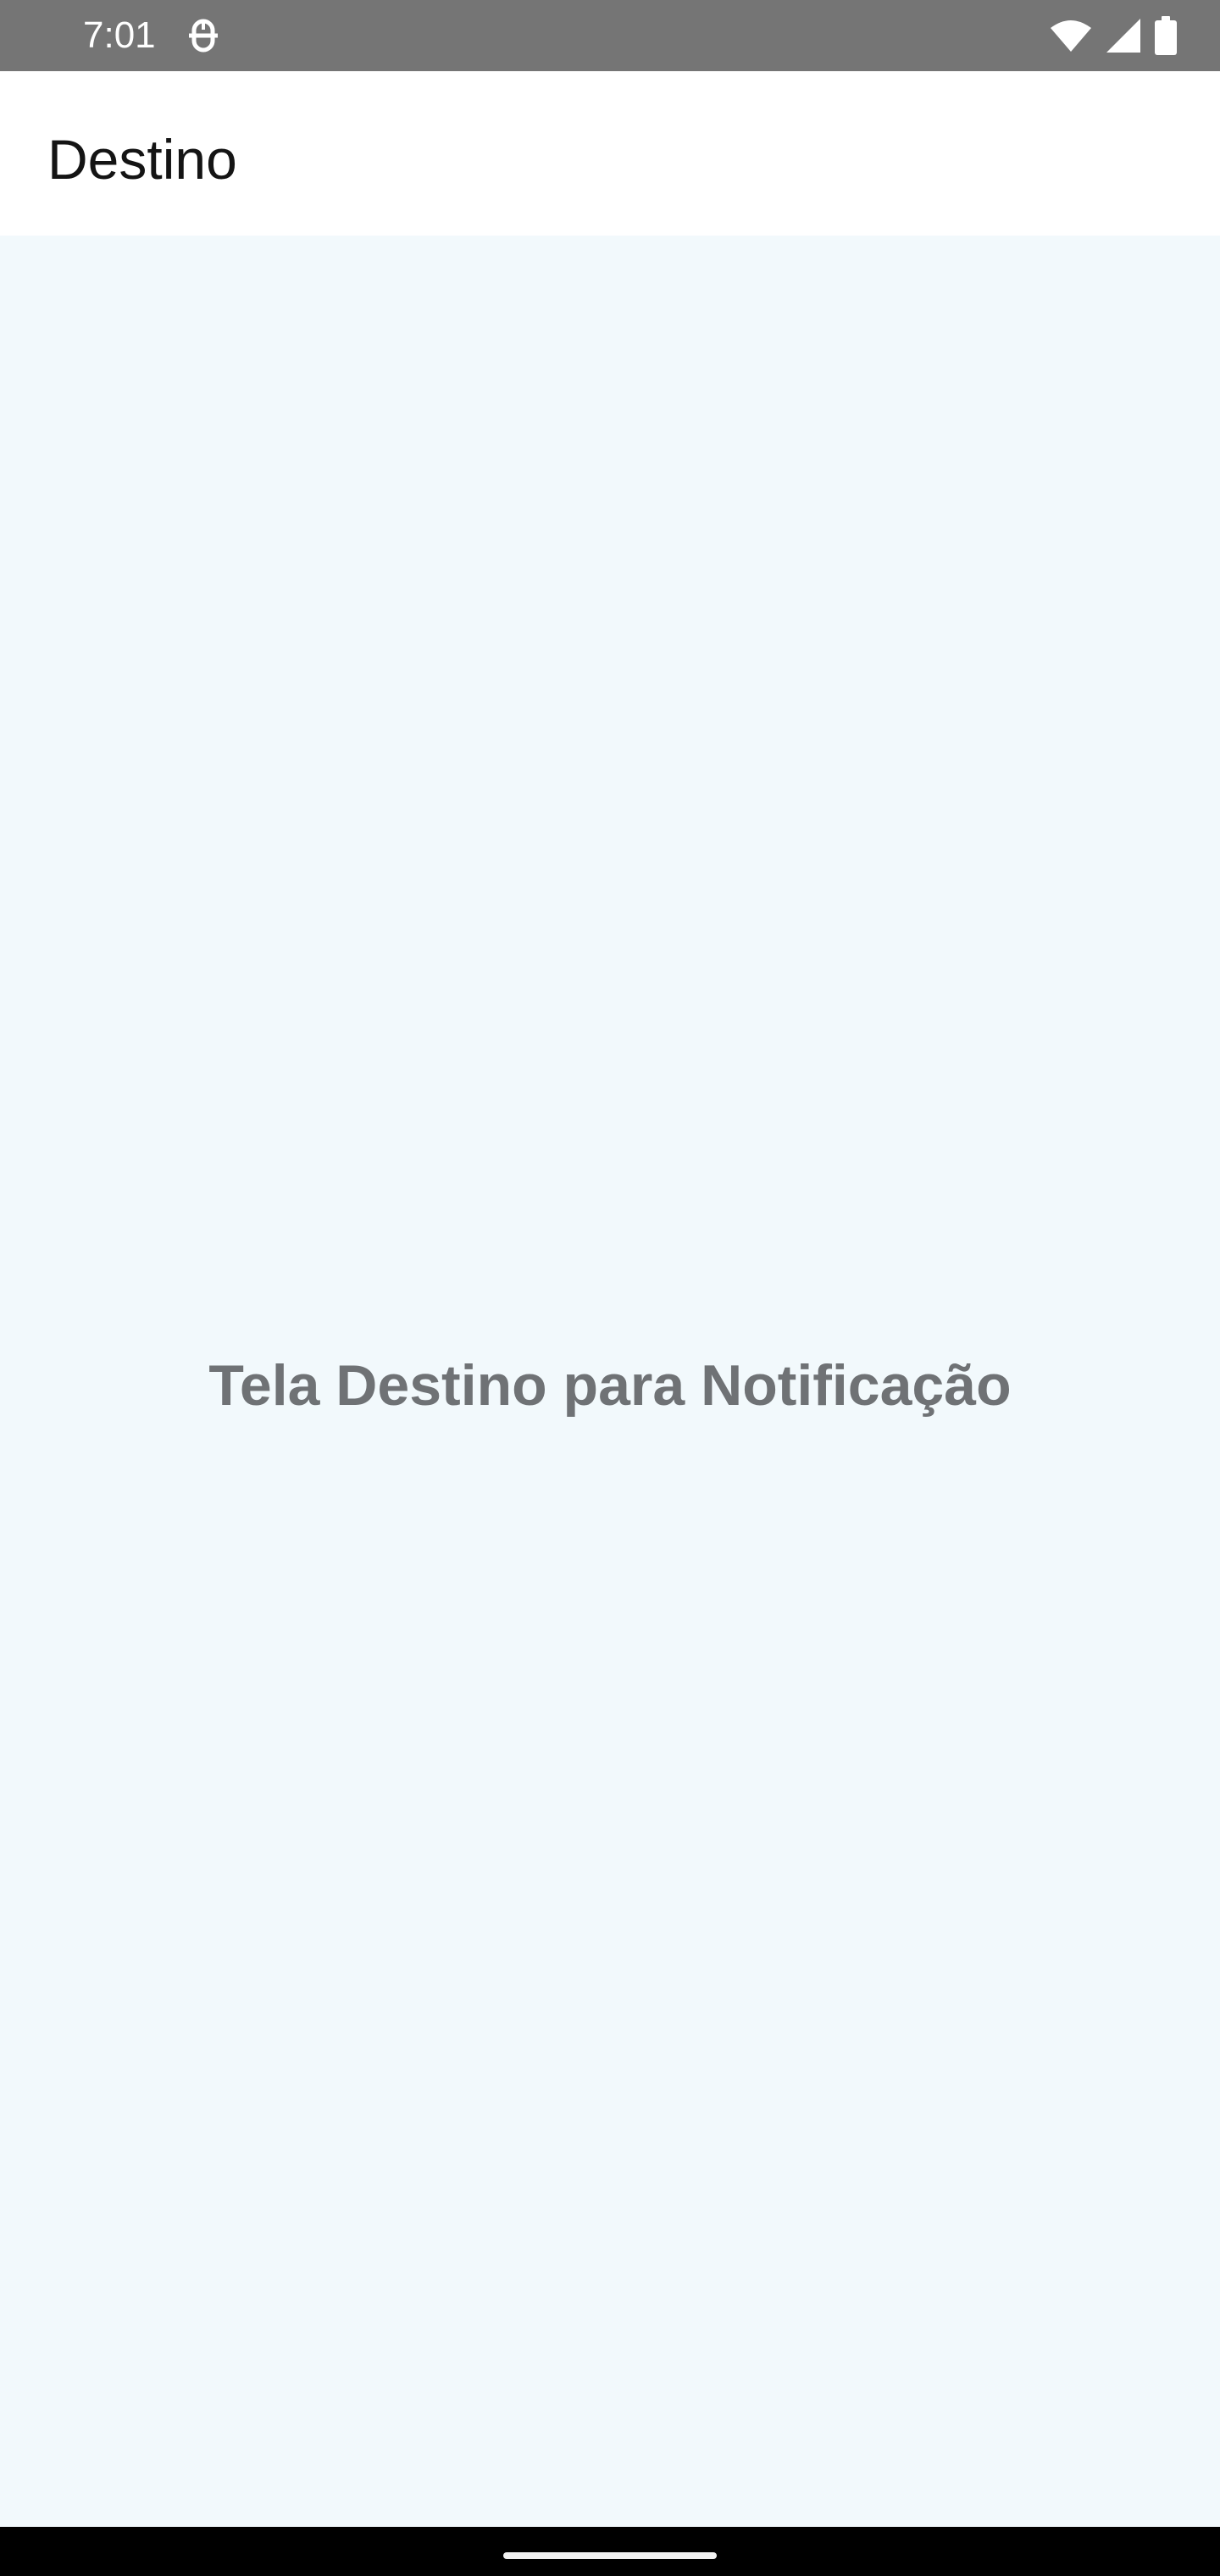  Describe the element at coordinates (610, 2555) in the screenshot. I see `home-handle` at that location.